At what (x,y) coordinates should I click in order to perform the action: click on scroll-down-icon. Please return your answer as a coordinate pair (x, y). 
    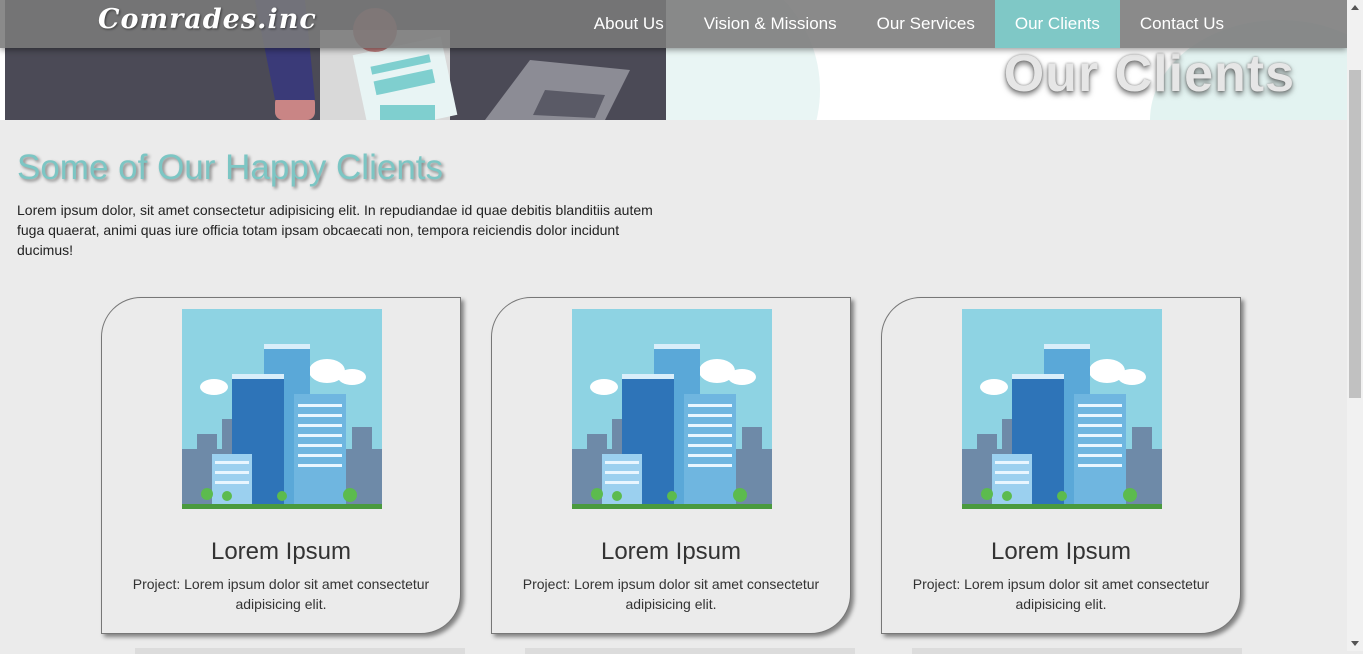
    Looking at the image, I should click on (1355, 643).